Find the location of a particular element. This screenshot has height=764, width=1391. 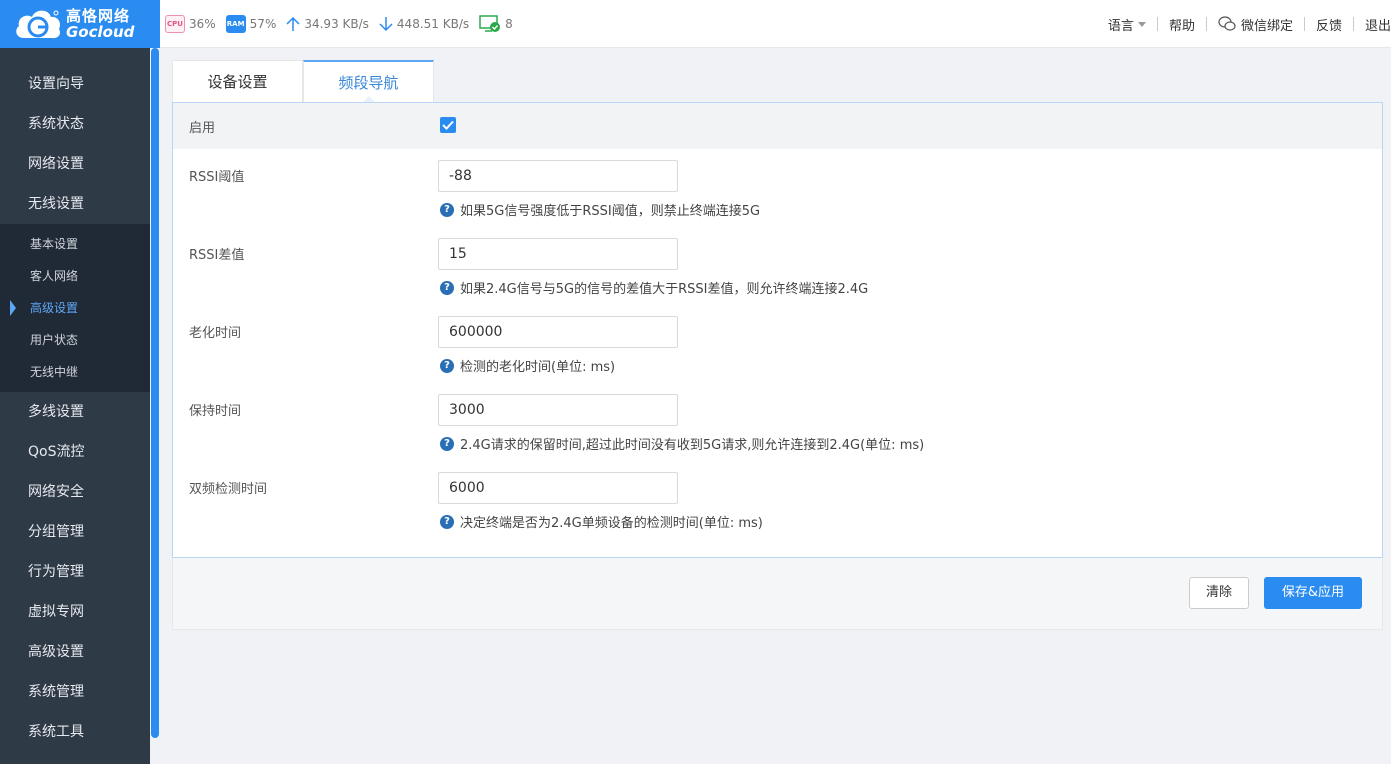

sidebar-scrollbar is located at coordinates (155, 406).